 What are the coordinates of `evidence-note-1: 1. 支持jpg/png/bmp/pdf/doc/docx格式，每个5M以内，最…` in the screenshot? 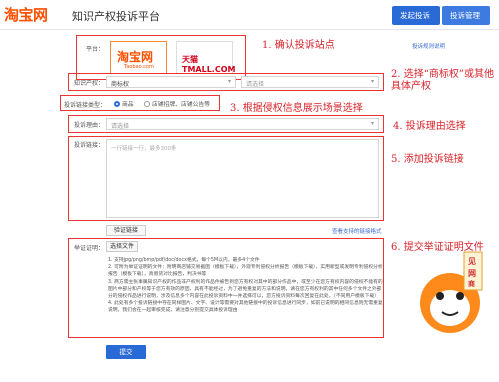 It's located at (184, 260).